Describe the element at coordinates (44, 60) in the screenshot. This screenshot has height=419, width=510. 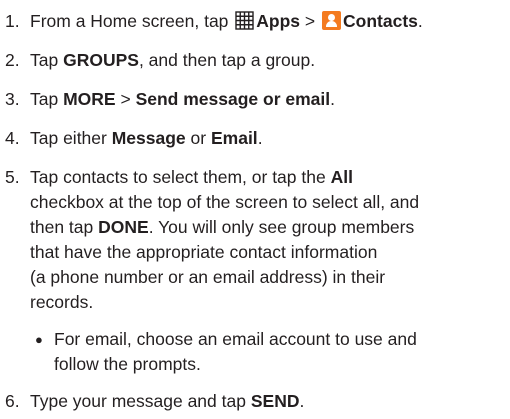
I see `step-2-prefix: Tap` at that location.